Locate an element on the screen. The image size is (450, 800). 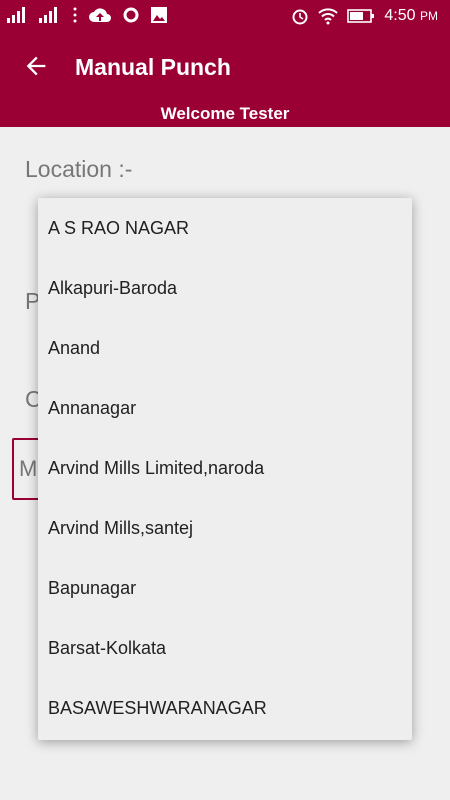
back-arrow-icon is located at coordinates (36, 66).